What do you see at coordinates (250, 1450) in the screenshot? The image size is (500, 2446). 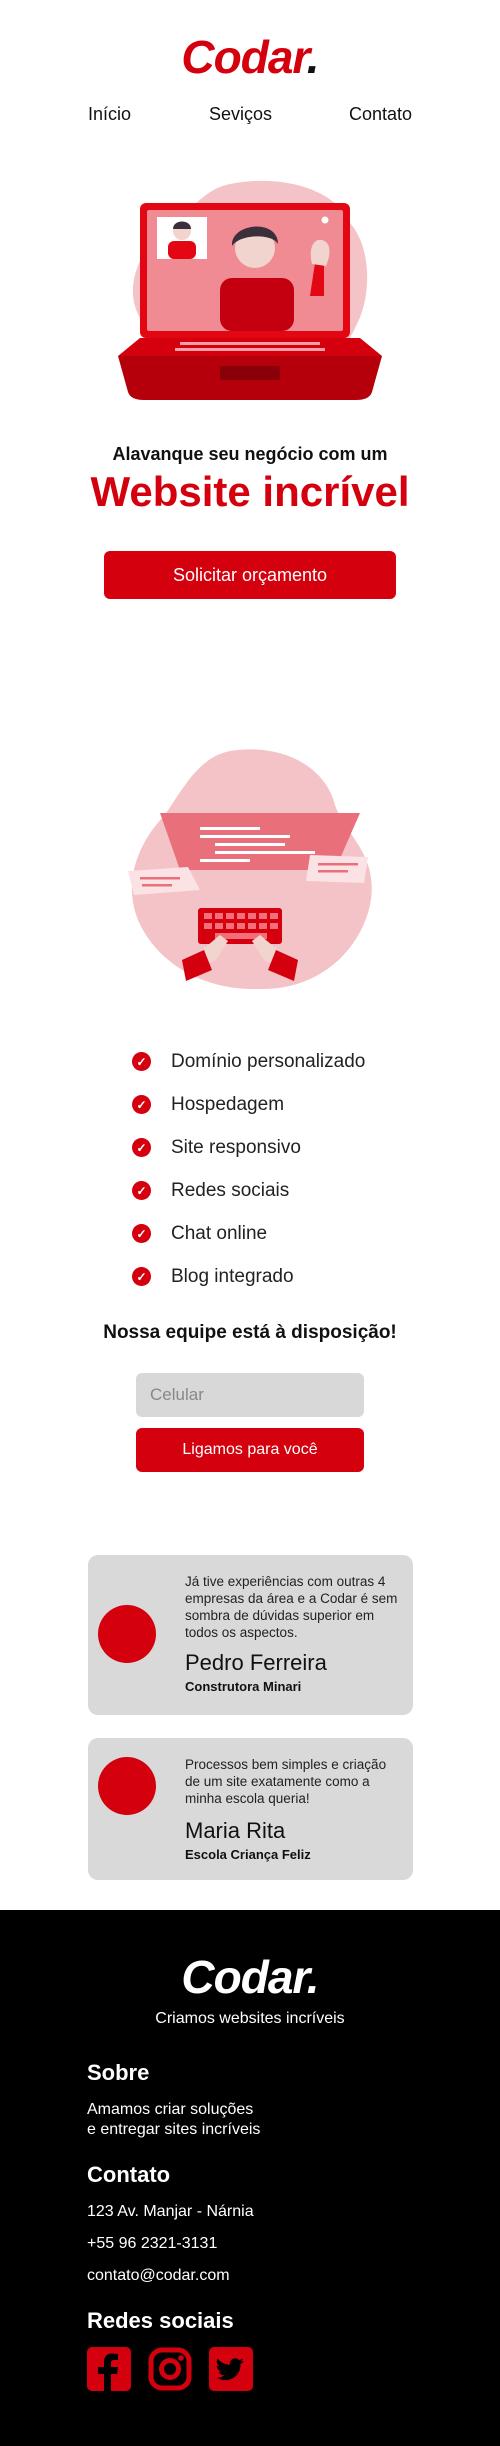 I see `call-me-button: Ligamos para você` at bounding box center [250, 1450].